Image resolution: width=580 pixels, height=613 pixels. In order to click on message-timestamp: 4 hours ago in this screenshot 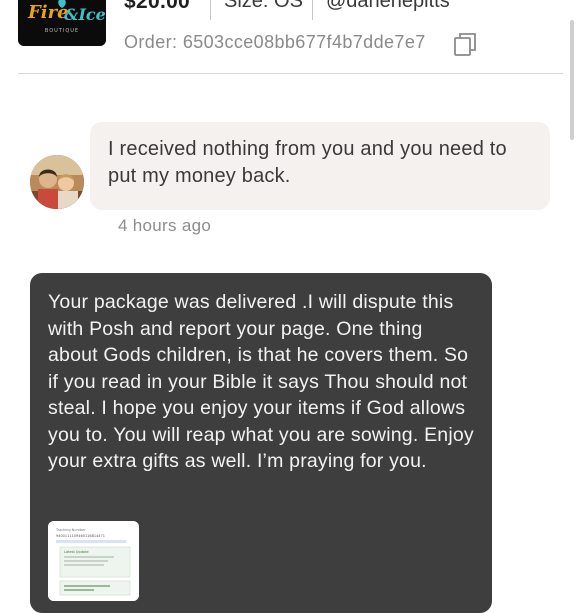, I will do `click(165, 225)`.